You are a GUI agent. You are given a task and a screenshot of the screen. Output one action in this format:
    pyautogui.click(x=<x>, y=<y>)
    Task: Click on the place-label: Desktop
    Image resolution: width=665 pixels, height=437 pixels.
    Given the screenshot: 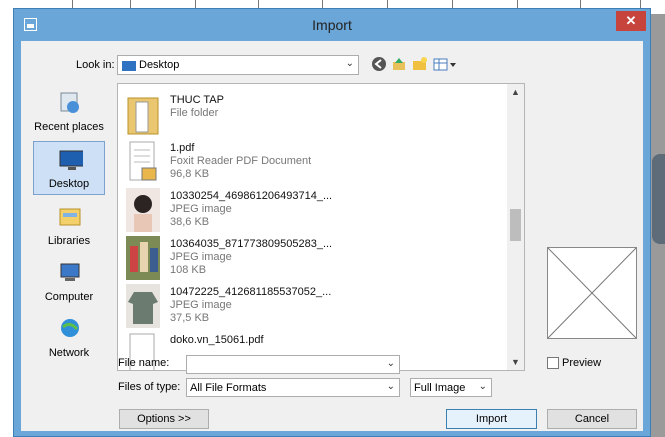 What is the action you would take?
    pyautogui.click(x=69, y=184)
    